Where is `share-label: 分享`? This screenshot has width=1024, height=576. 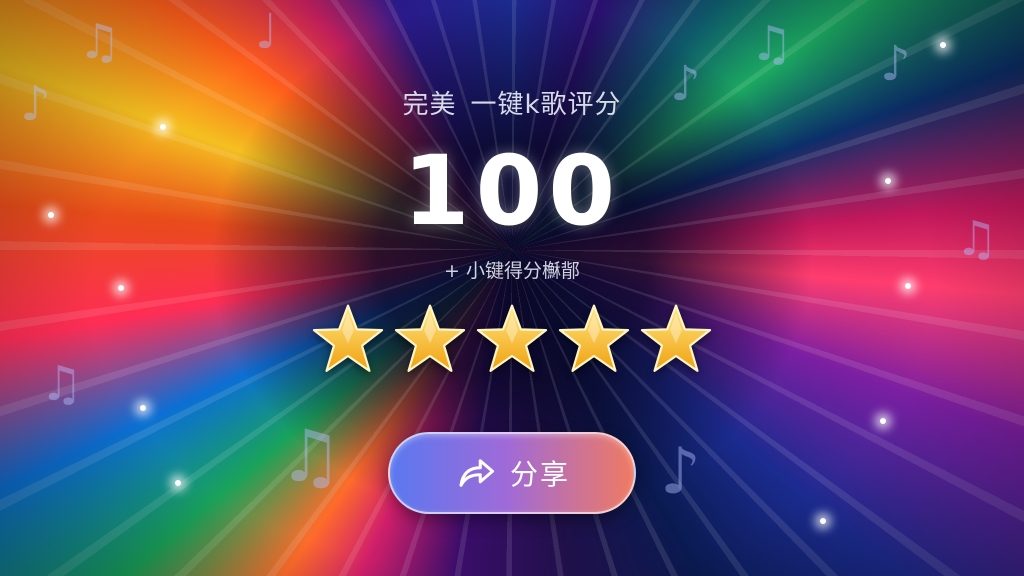 share-label: 分享 is located at coordinates (539, 474).